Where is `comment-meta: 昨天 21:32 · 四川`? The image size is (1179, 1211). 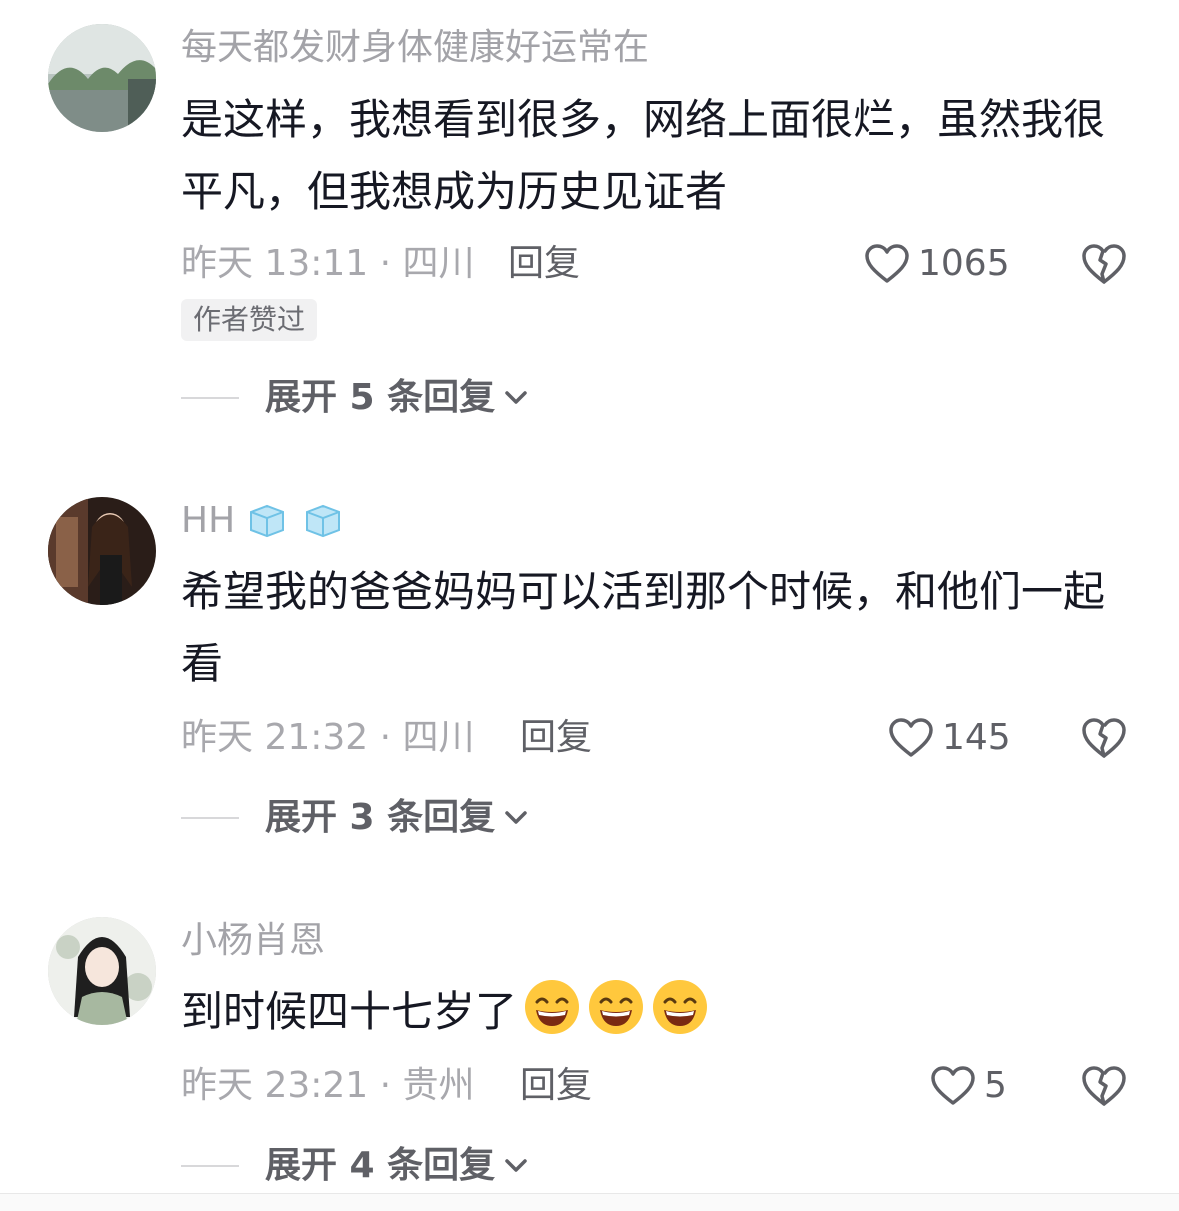
comment-meta: 昨天 21:32 · 四川 is located at coordinates (328, 737).